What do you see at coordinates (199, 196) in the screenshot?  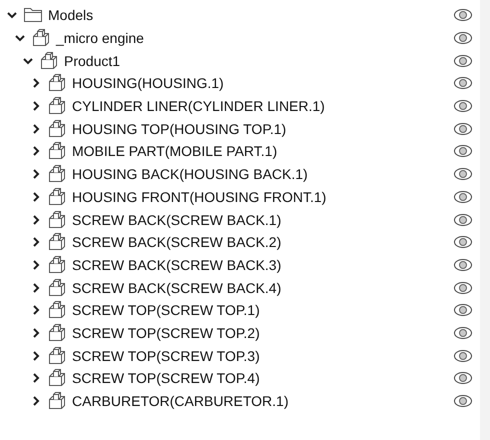 I see `tree-item-label: HOUSING FRONT(HOUSING FRONT.1)` at bounding box center [199, 196].